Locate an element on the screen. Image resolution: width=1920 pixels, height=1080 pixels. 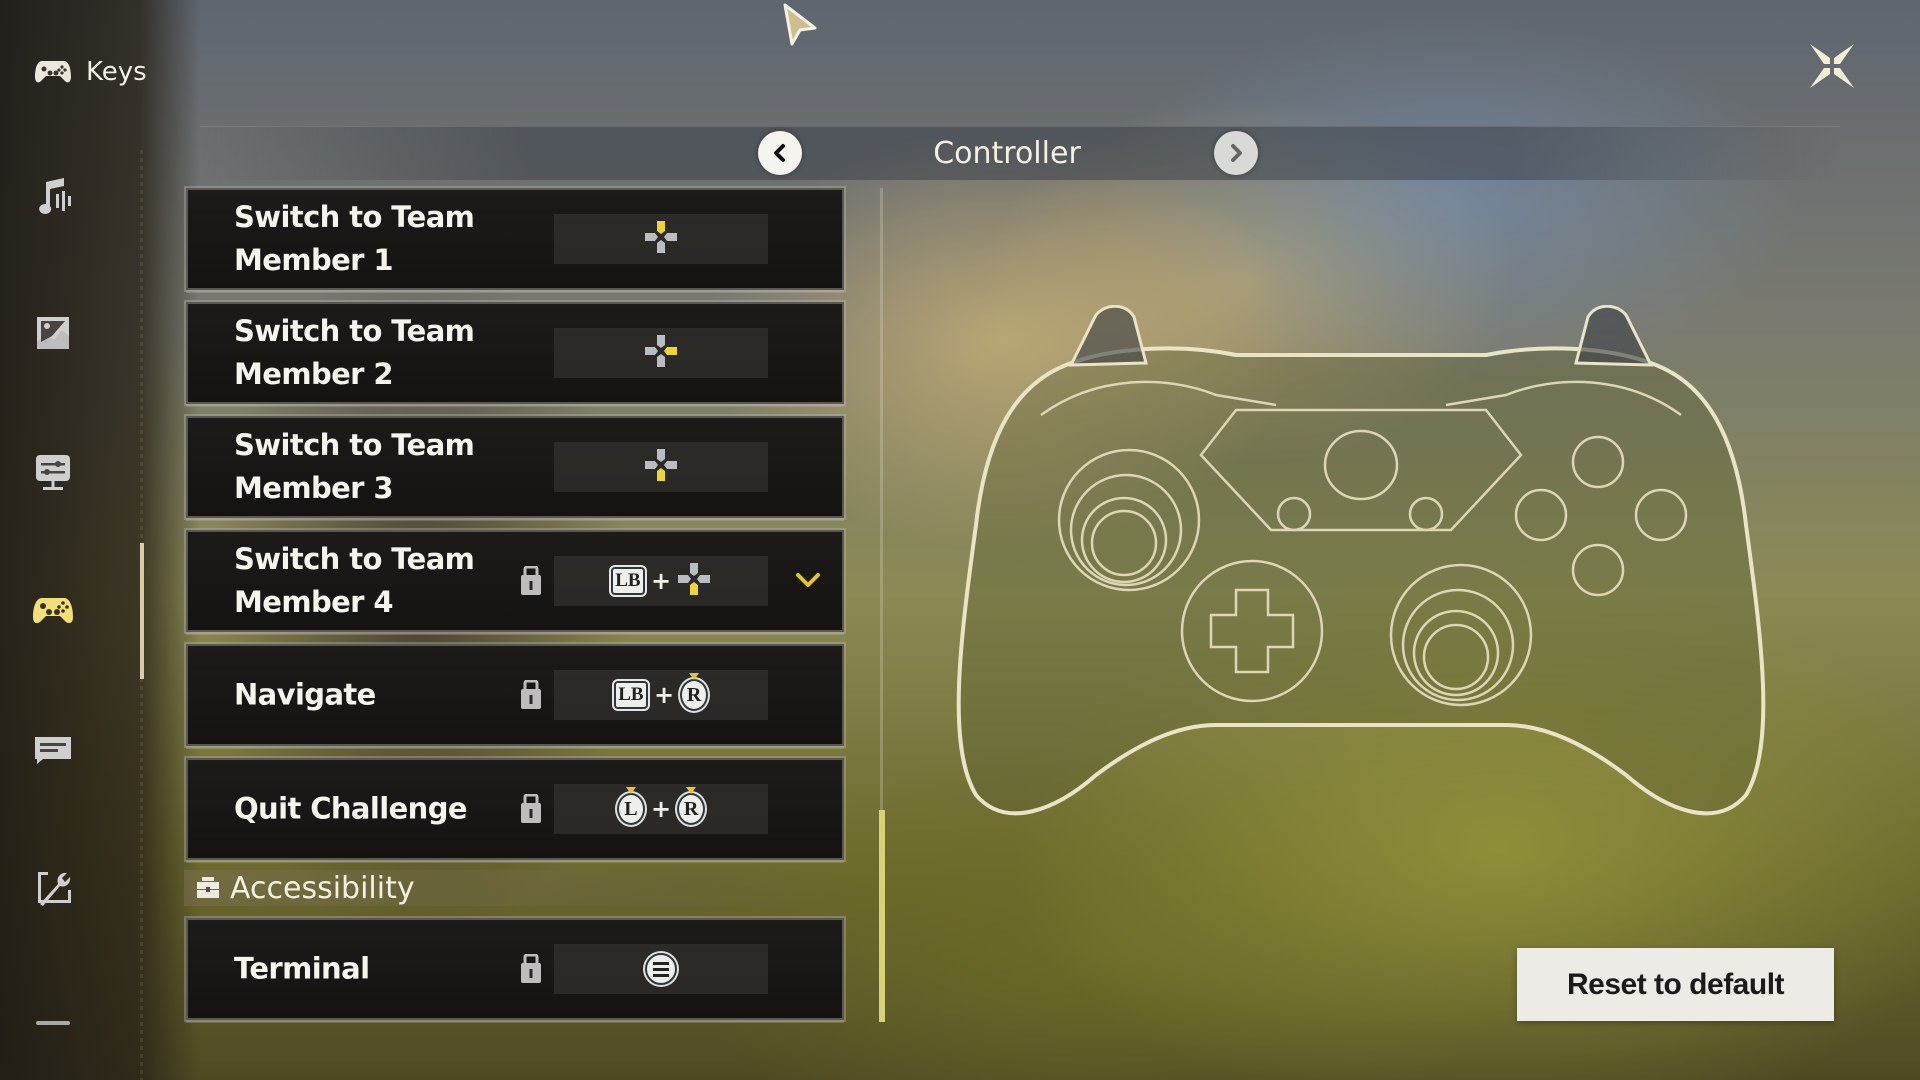
toolbox-icon is located at coordinates (208, 887).